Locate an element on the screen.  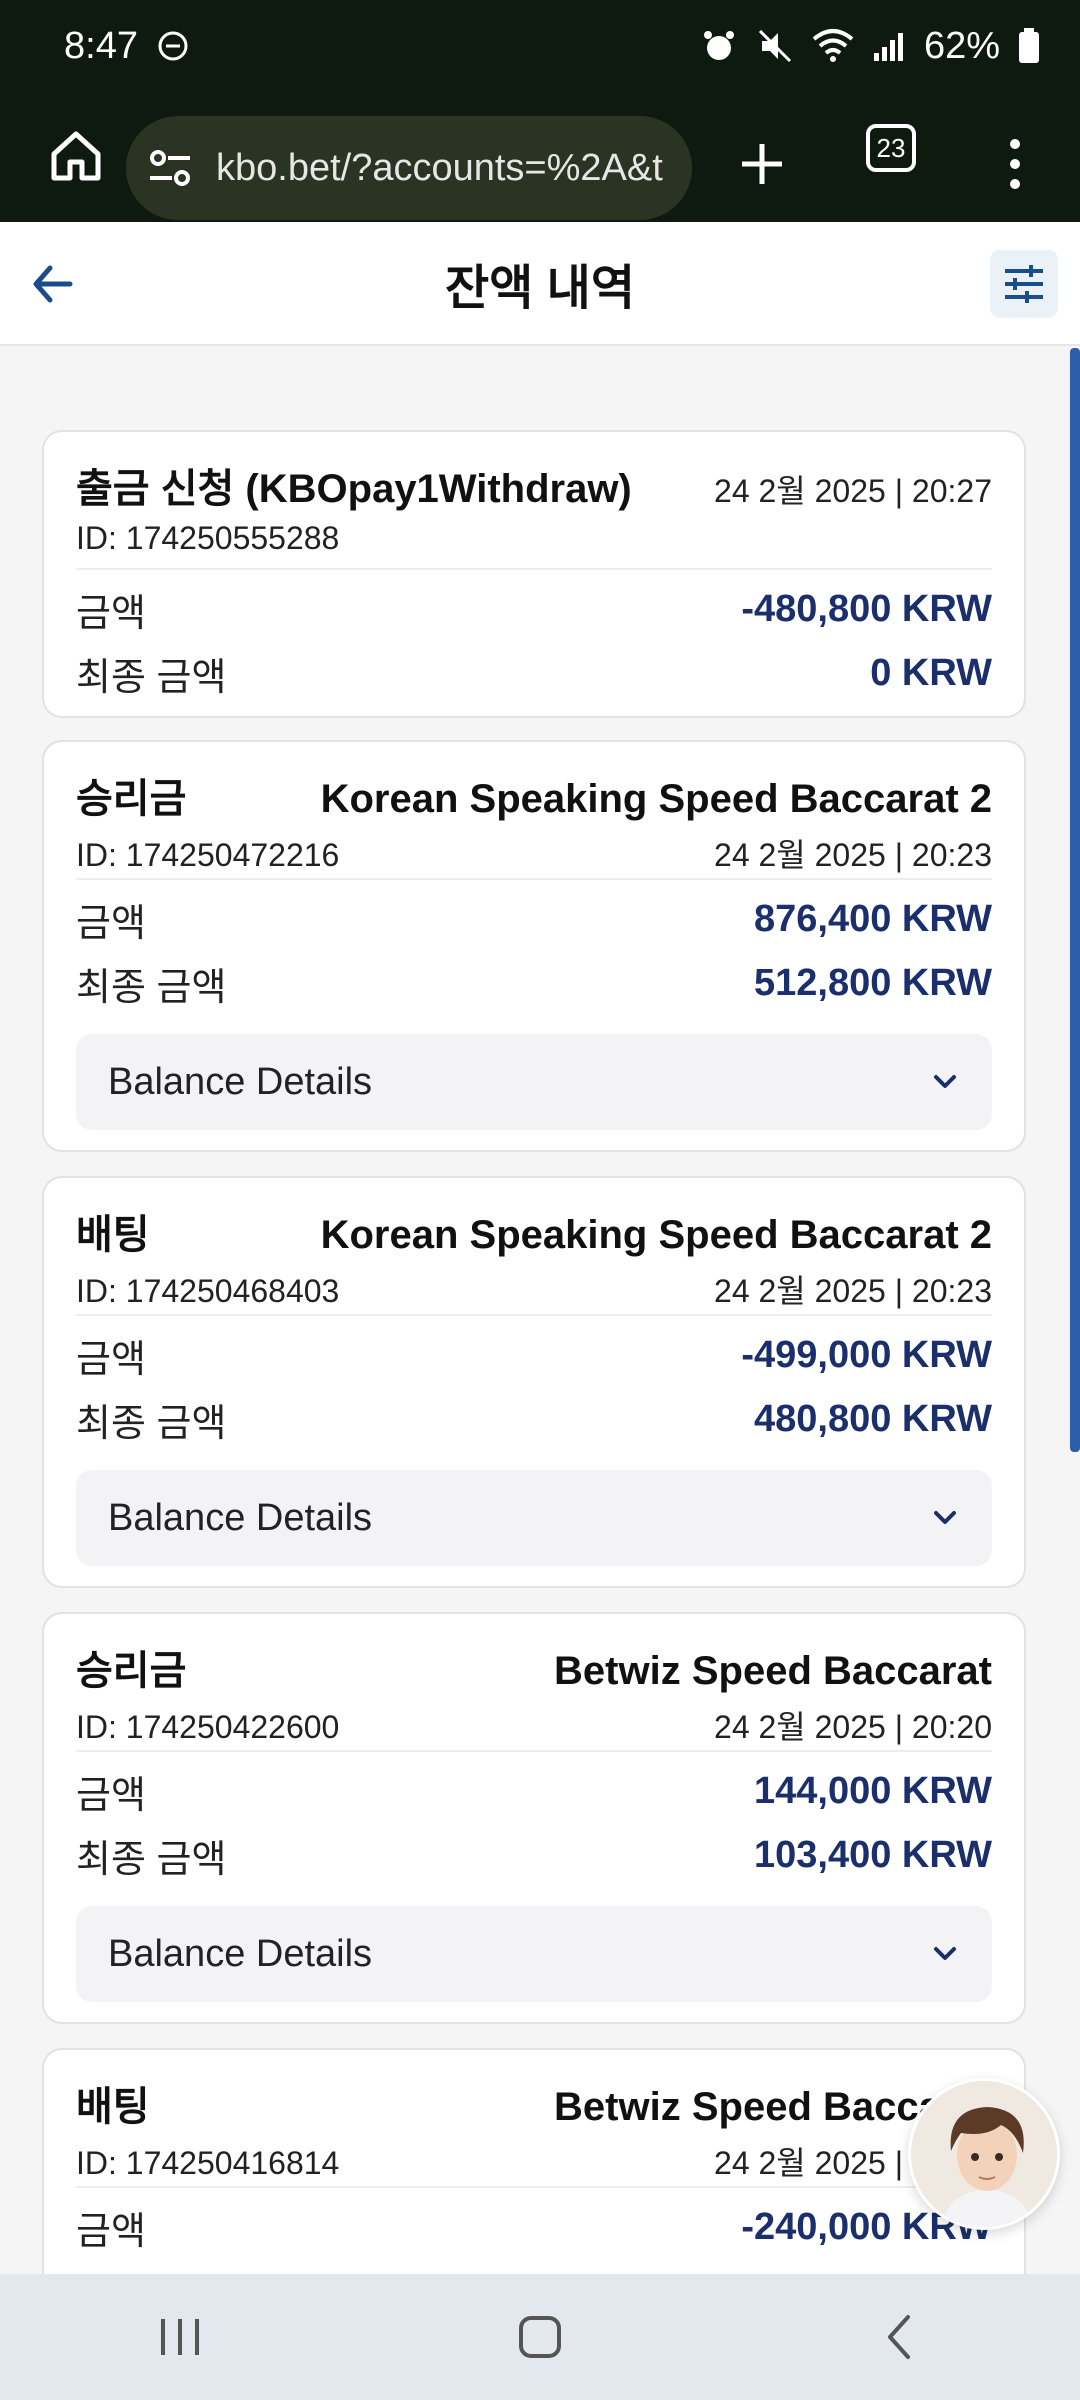
status-left: 8:47 is located at coordinates (127, 46).